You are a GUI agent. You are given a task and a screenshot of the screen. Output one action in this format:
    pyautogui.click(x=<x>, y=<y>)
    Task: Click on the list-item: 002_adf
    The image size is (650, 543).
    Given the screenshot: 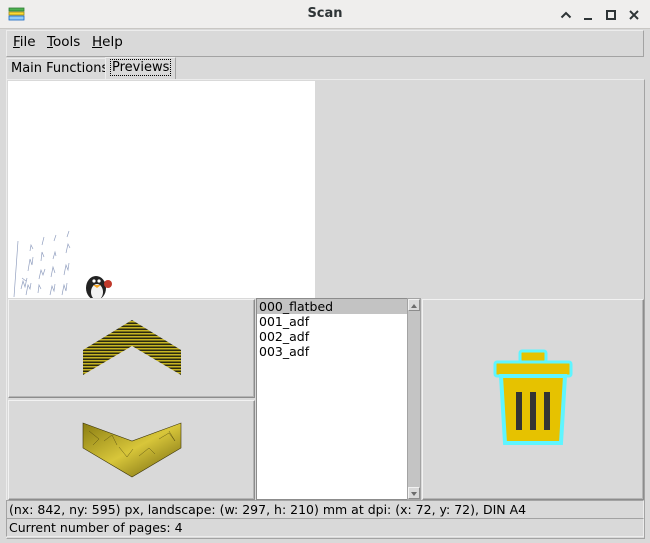 What is the action you would take?
    pyautogui.click(x=332, y=336)
    